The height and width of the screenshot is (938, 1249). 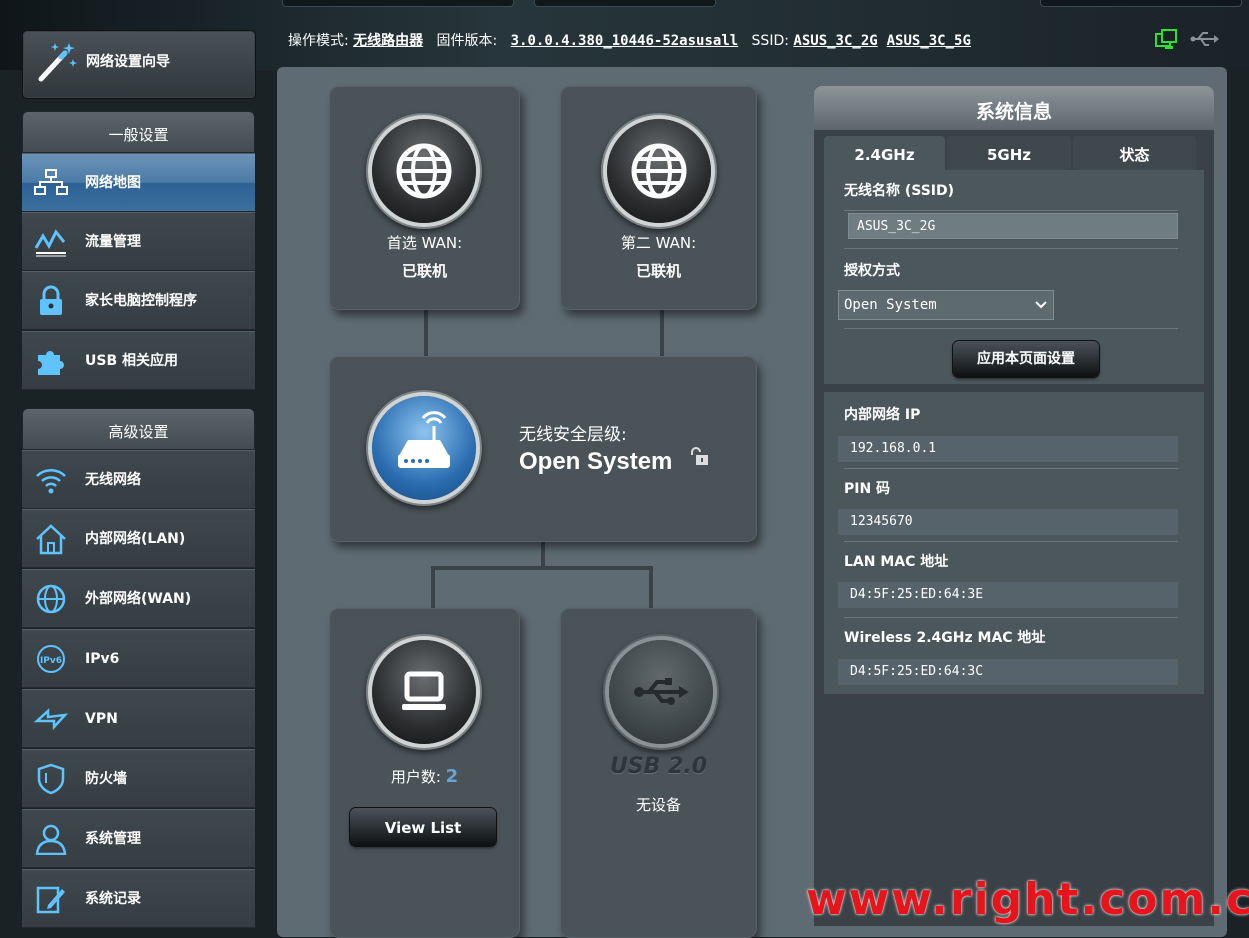 What do you see at coordinates (1008, 672) in the screenshot?
I see `wireless-mac-value: D4:5F:25:ED:64:3C` at bounding box center [1008, 672].